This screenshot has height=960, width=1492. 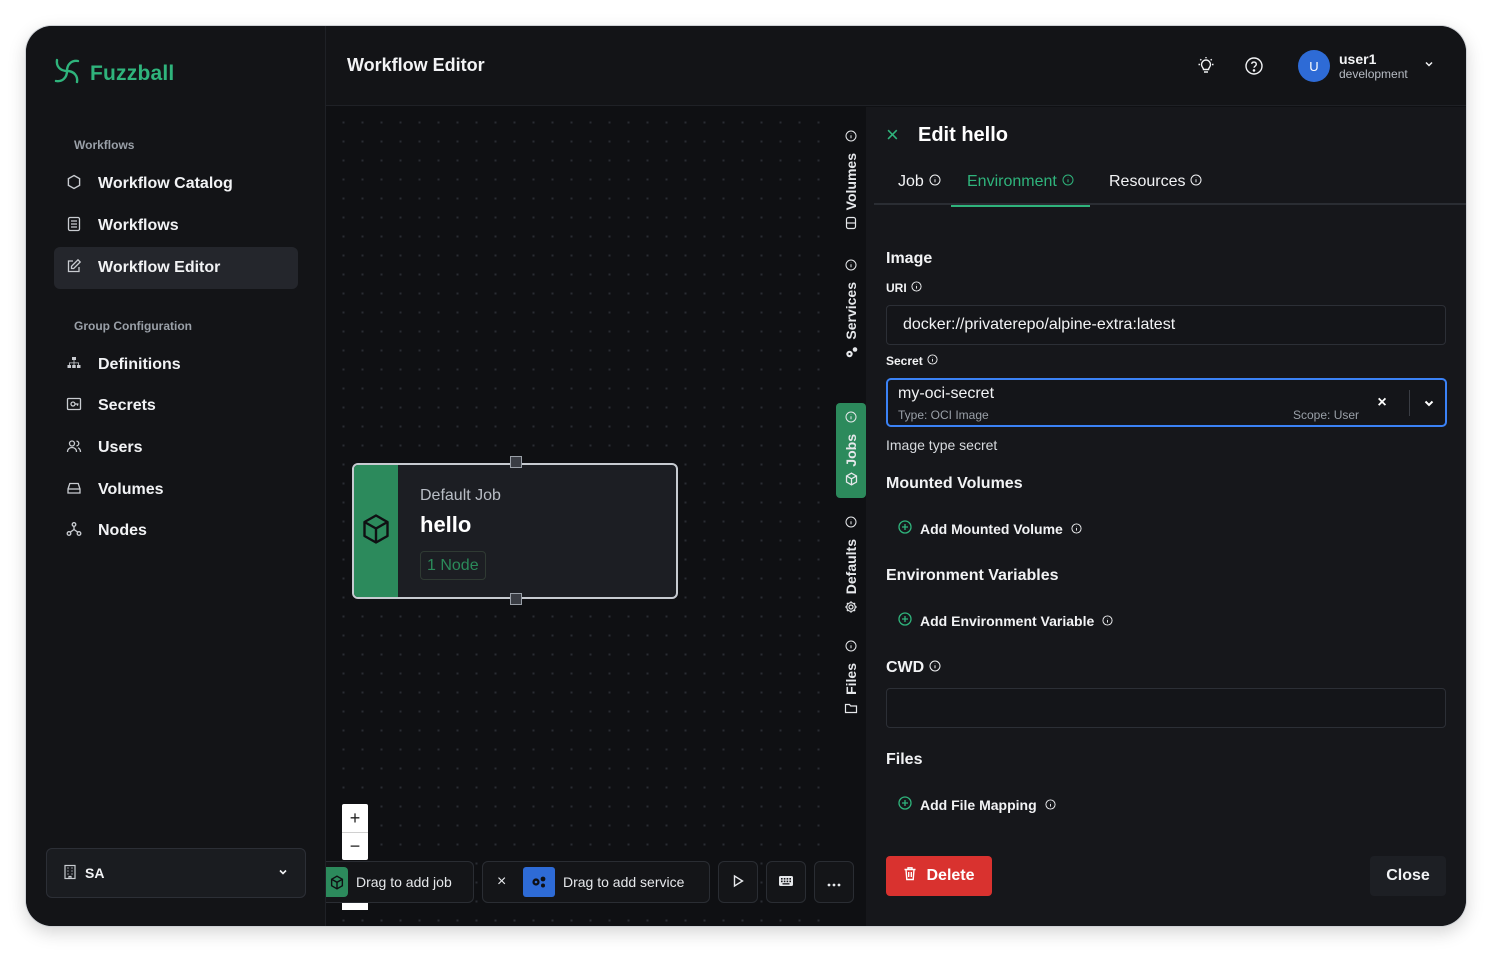 What do you see at coordinates (972, 575) in the screenshot?
I see `environment-variables-title: Environment Variables` at bounding box center [972, 575].